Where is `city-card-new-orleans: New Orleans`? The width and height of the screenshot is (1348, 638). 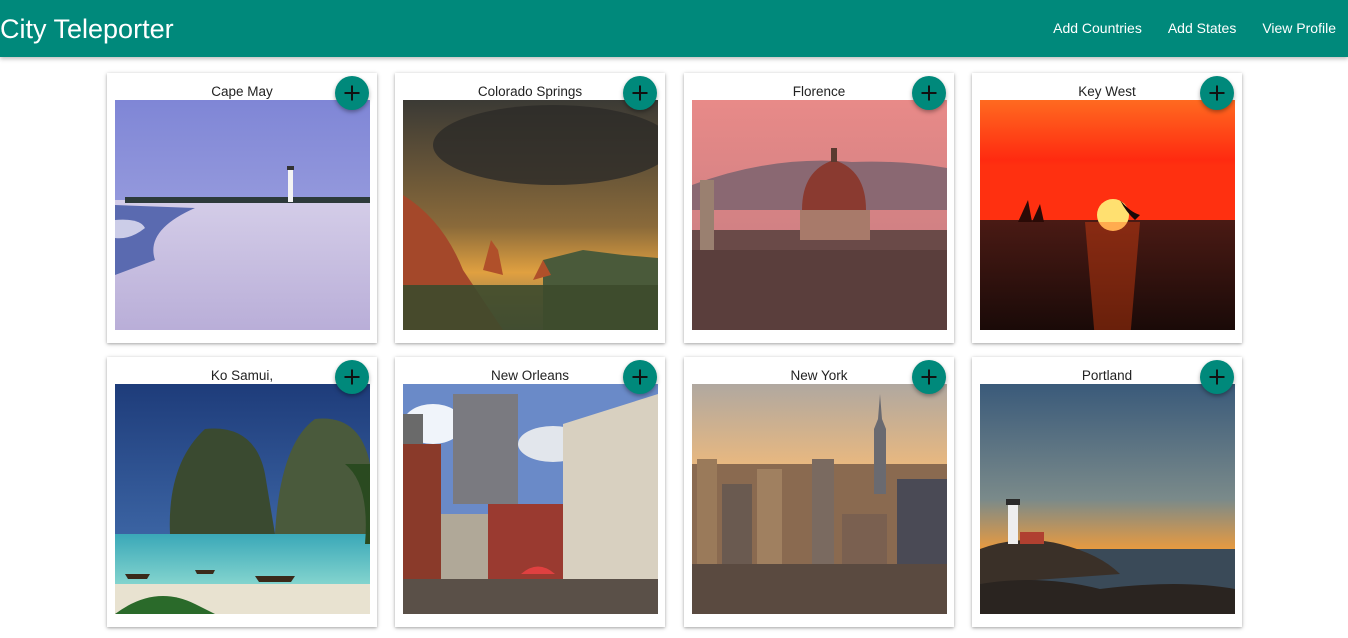 city-card-new-orleans: New Orleans is located at coordinates (530, 492).